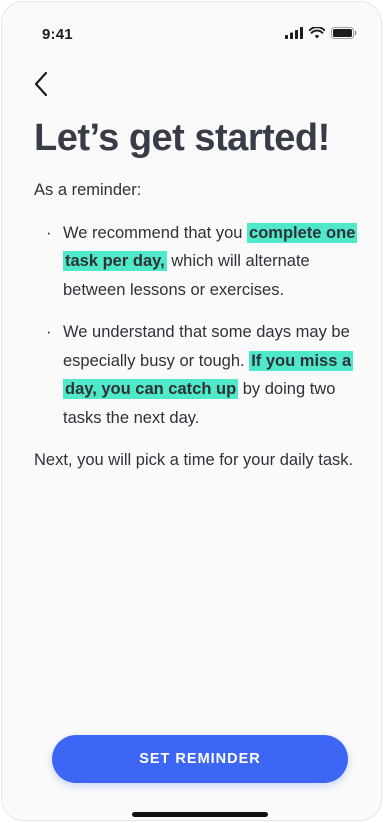 Image resolution: width=383 pixels, height=823 pixels. Describe the element at coordinates (294, 33) in the screenshot. I see `cellular-signal-icon` at that location.